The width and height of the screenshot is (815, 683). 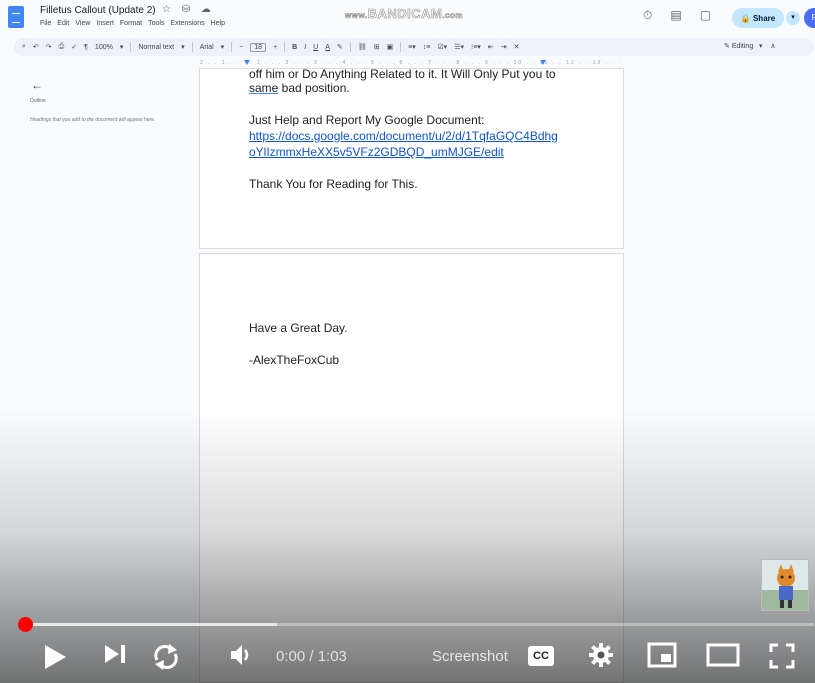 I want to click on progress-buffered, so click(x=150, y=624).